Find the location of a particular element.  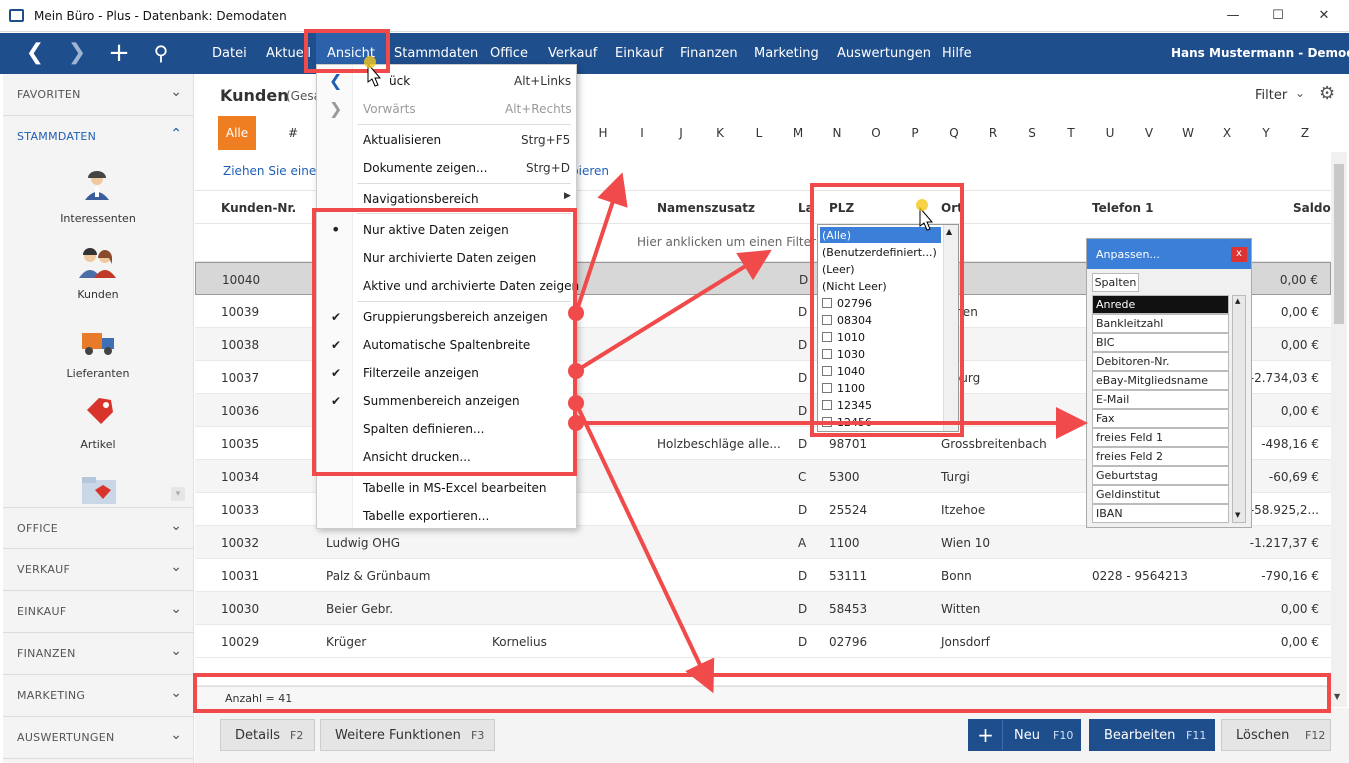

back-icon: ❮ is located at coordinates (35, 53).